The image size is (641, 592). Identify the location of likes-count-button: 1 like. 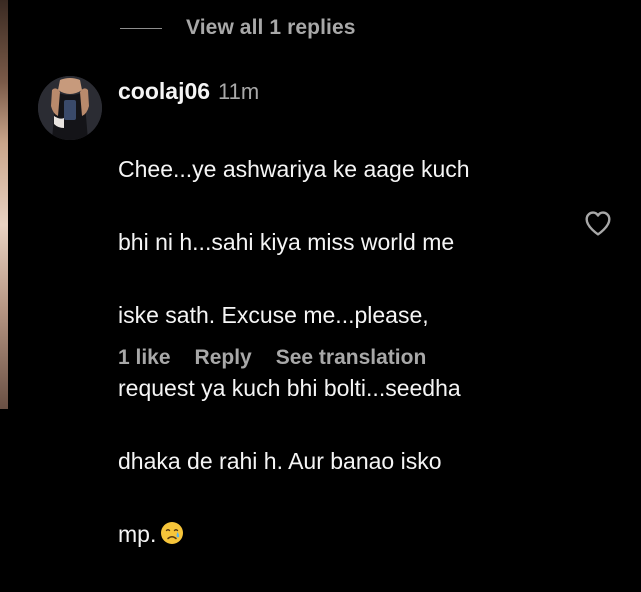
(144, 358).